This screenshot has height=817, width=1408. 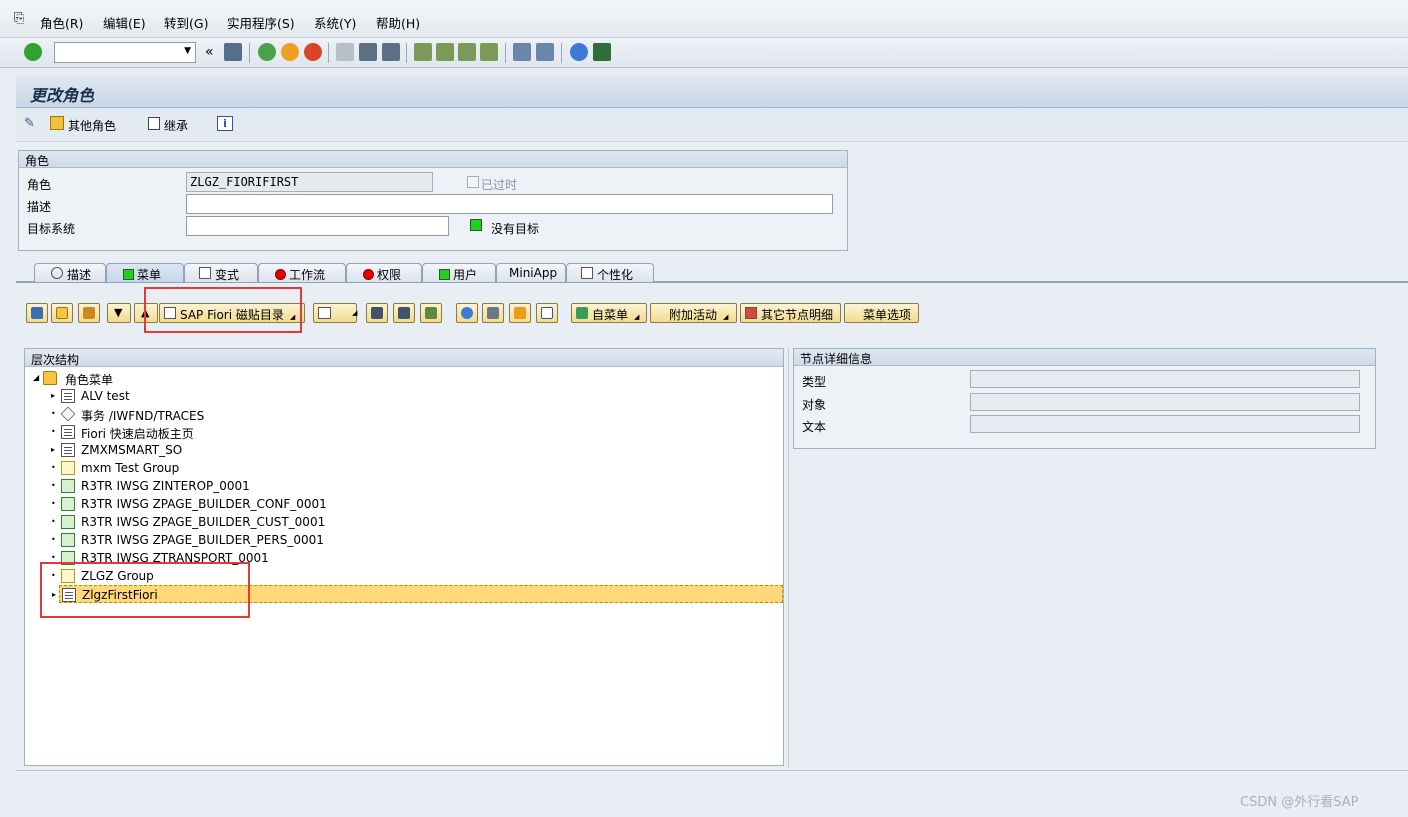 What do you see at coordinates (712, 770) in the screenshot?
I see `bottom-divider` at bounding box center [712, 770].